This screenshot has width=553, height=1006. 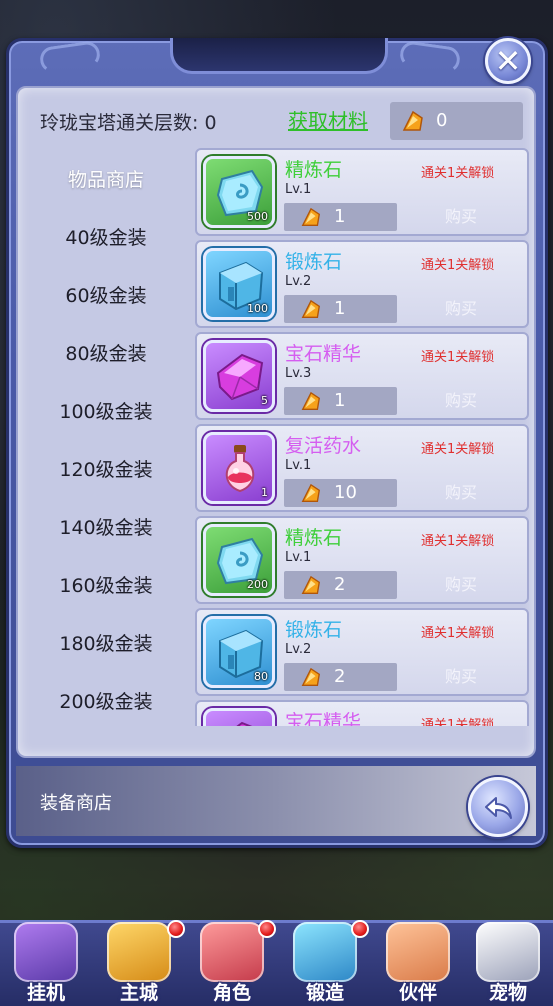 I want to click on nav-item: 角色, so click(x=232, y=963).